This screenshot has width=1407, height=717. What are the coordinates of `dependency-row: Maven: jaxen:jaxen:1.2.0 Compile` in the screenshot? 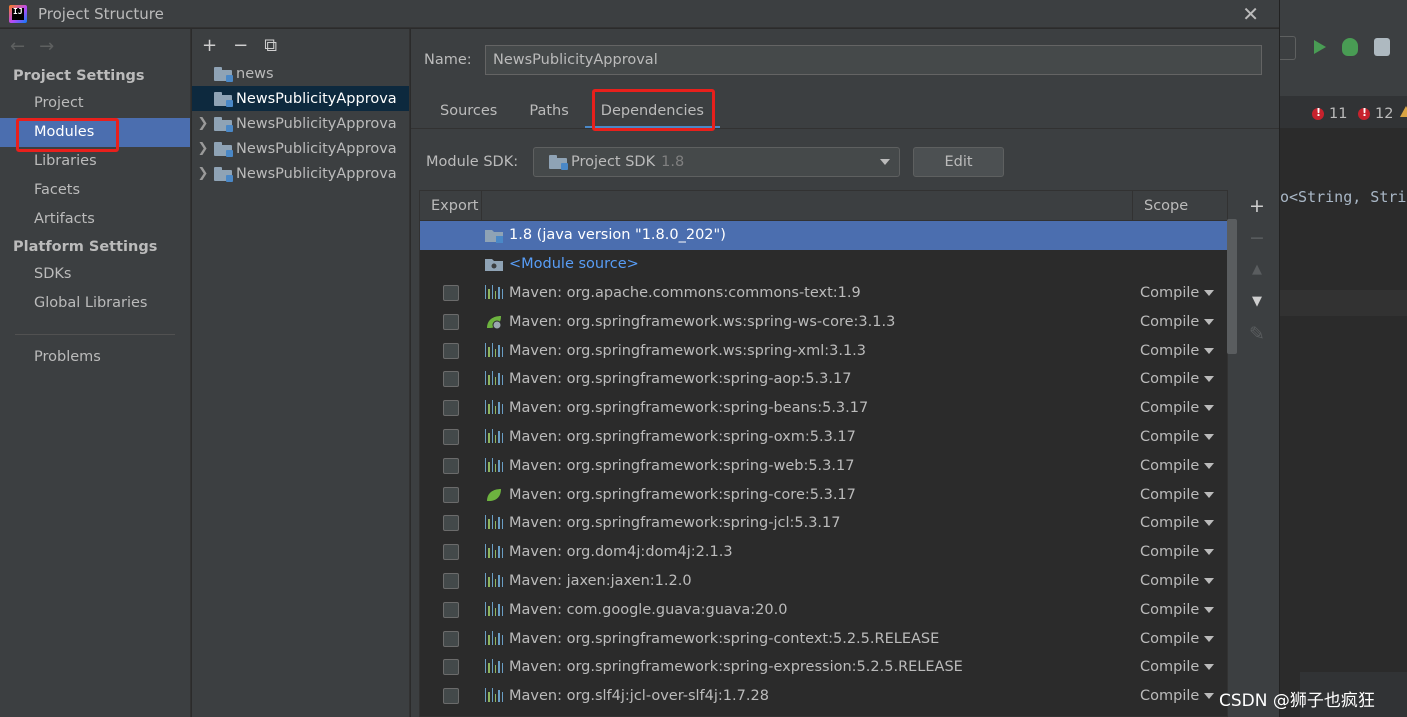 It's located at (823, 581).